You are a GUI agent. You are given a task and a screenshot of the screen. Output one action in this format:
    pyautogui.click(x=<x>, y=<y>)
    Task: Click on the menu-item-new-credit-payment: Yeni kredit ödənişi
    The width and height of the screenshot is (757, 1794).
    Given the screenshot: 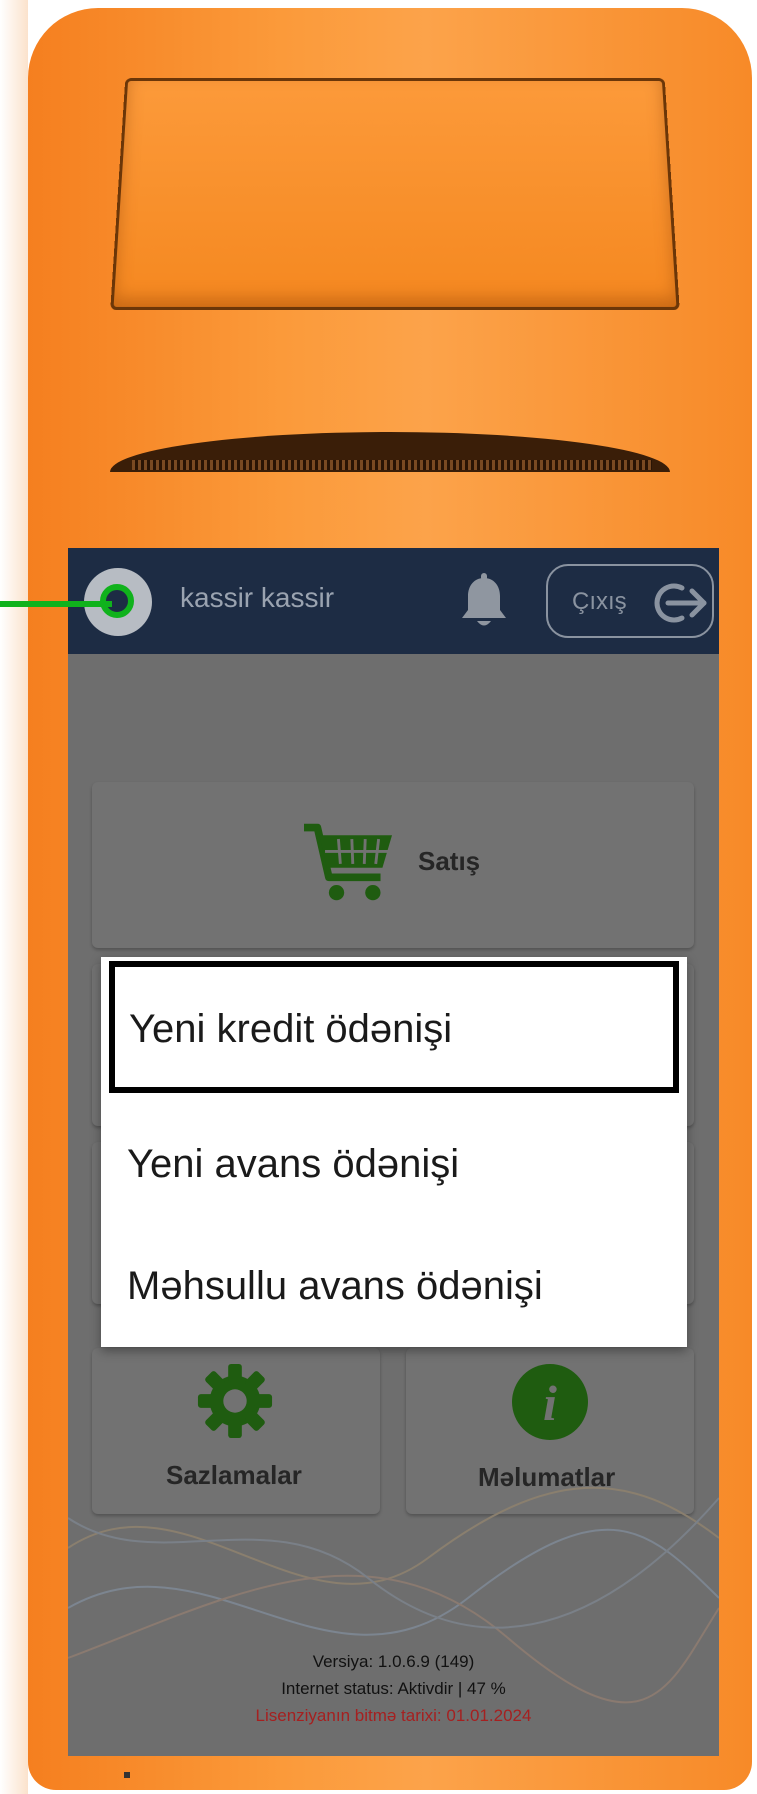 What is the action you would take?
    pyautogui.click(x=394, y=1027)
    